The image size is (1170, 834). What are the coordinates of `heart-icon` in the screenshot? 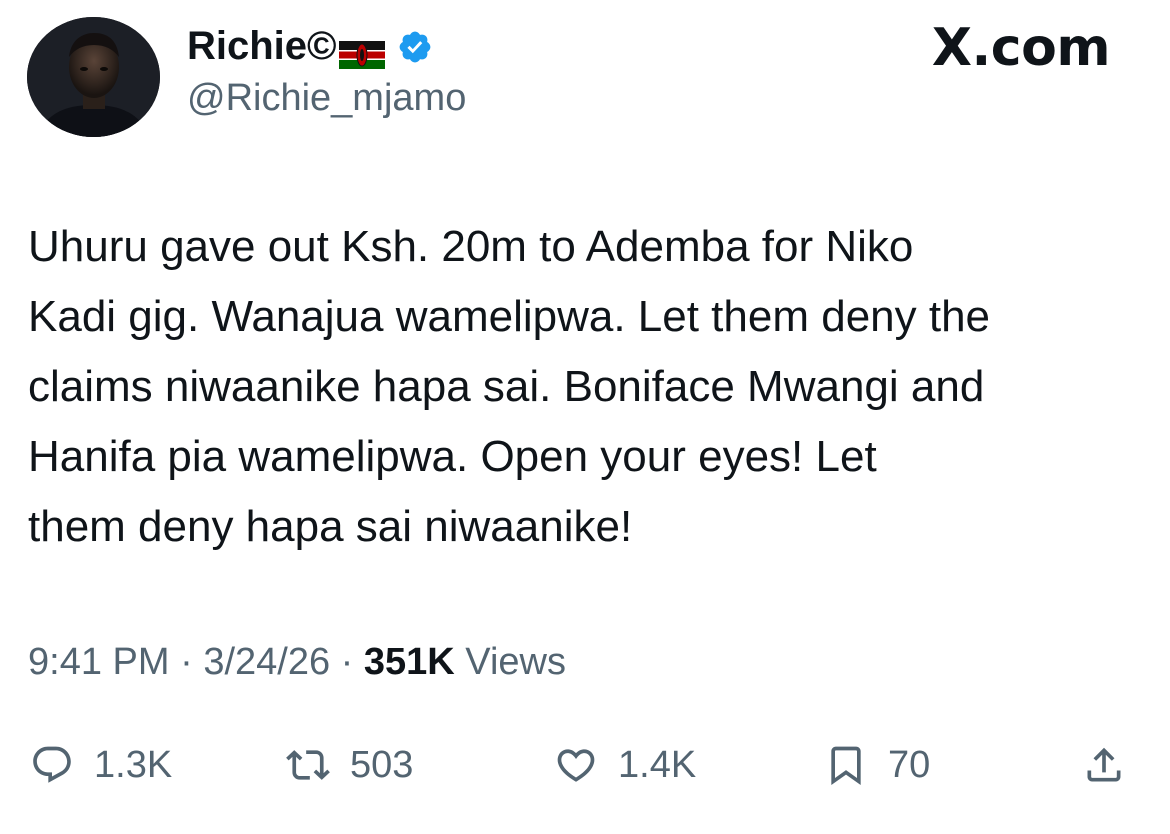 It's located at (576, 765).